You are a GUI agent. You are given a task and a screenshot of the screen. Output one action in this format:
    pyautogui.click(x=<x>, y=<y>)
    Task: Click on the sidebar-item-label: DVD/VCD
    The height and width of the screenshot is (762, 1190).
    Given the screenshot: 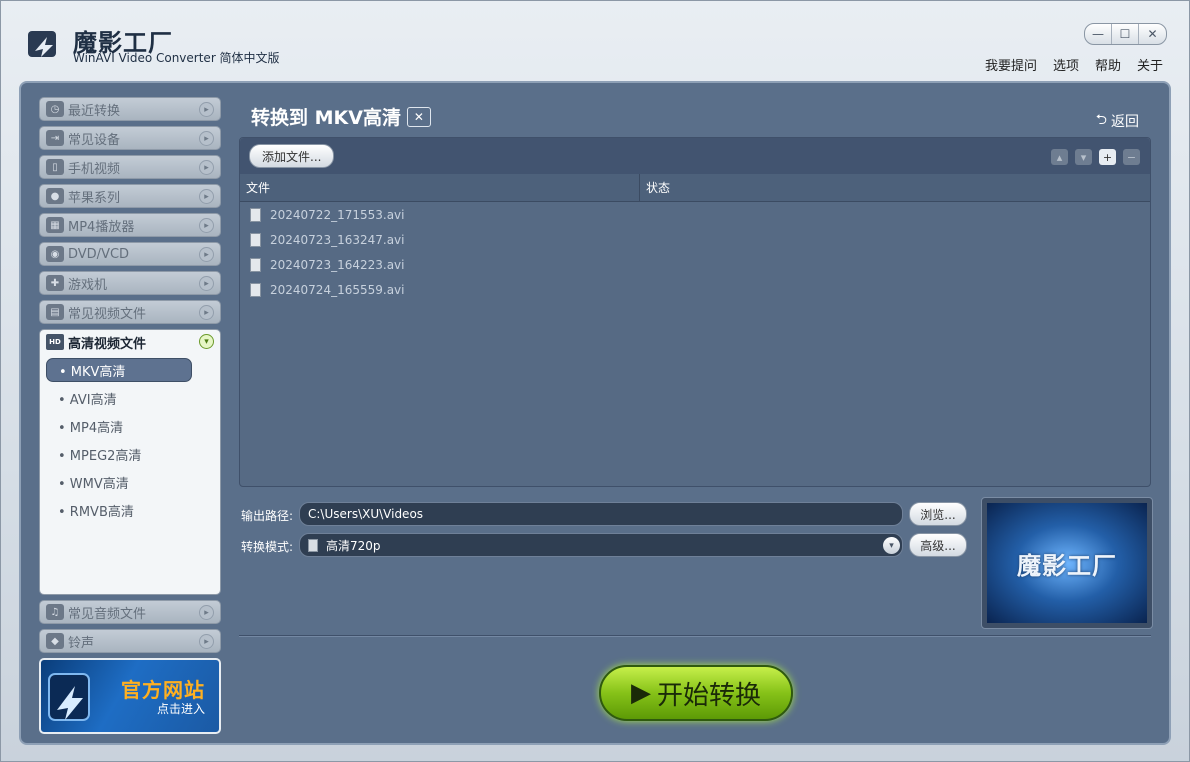 What is the action you would take?
    pyautogui.click(x=99, y=254)
    